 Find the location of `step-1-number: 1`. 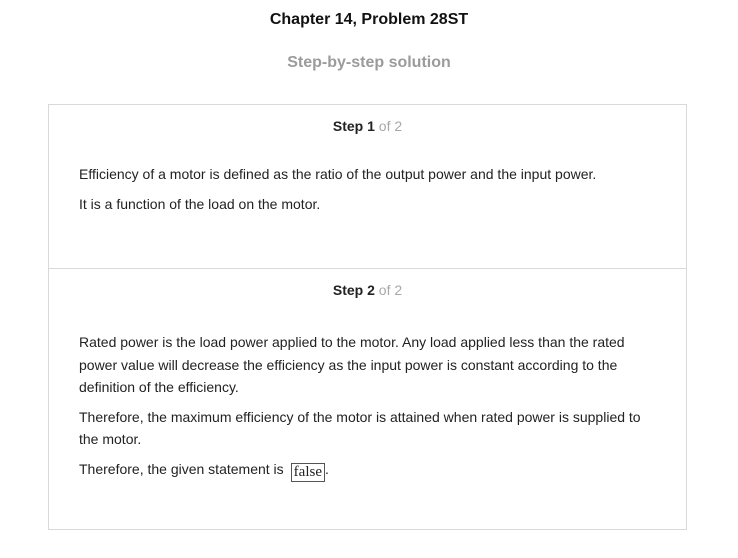

step-1-number: 1 is located at coordinates (371, 126).